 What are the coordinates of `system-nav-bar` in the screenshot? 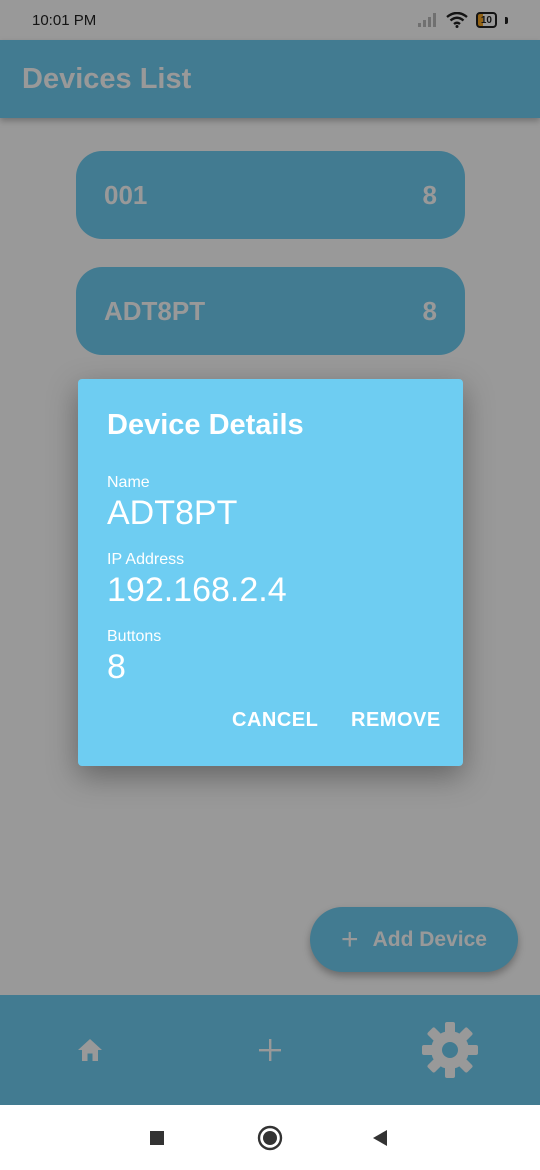 It's located at (270, 1137).